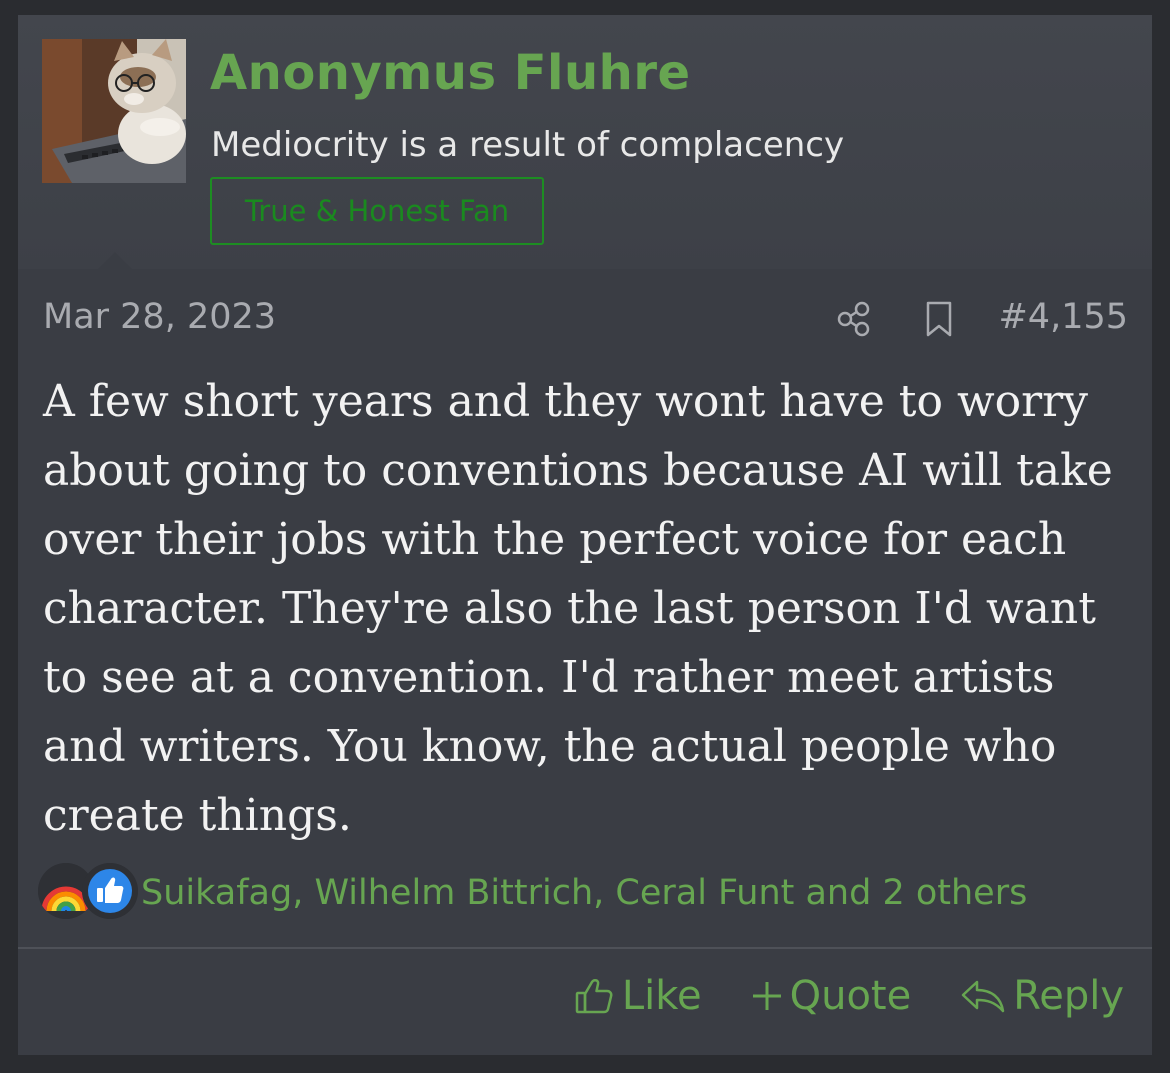  I want to click on user-banner: True & Honest Fan, so click(377, 211).